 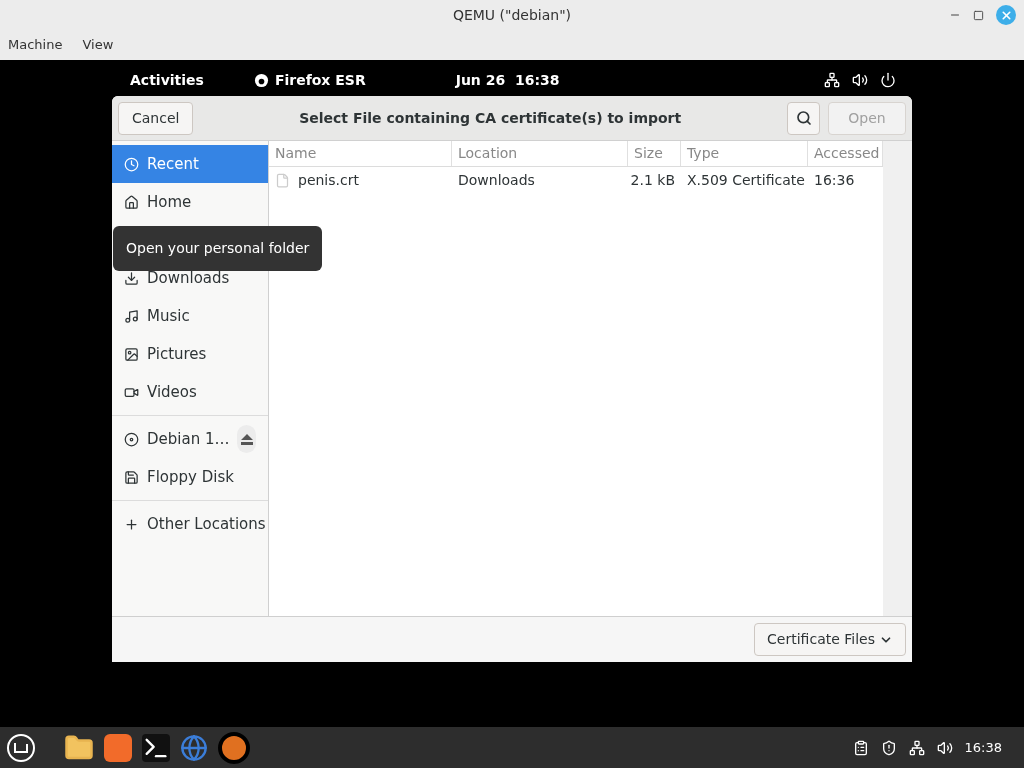 I want to click on close-icon, so click(x=1006, y=15).